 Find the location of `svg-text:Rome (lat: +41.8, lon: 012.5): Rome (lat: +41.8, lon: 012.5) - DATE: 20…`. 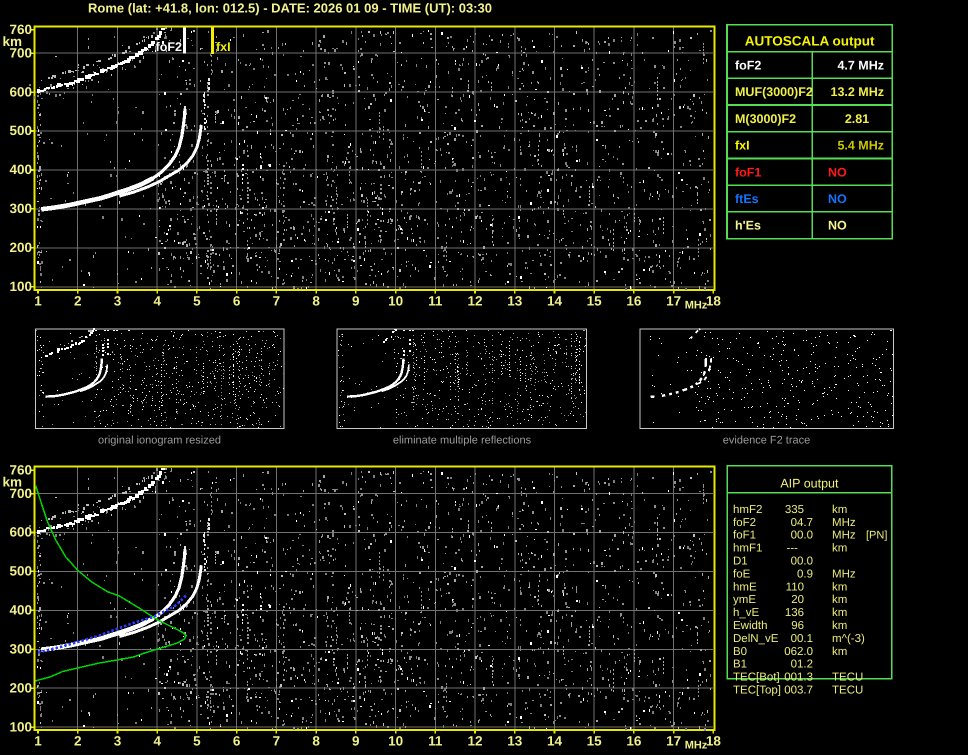

svg-text:Rome (lat: +41.8, lon: 012.5): Rome (lat: +41.8, lon: 012.5) - DATE: 20… is located at coordinates (290, 8).